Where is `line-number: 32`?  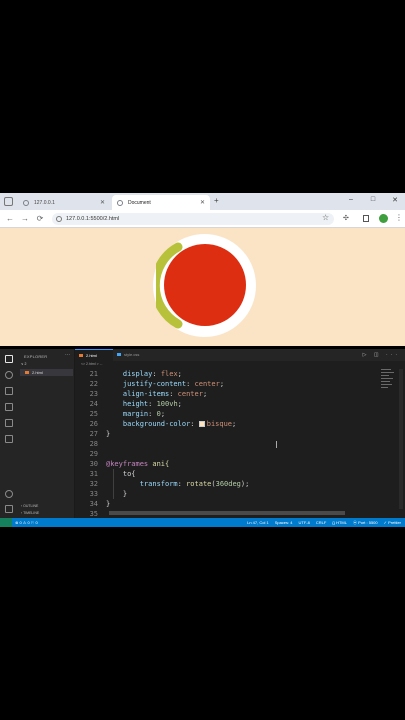 line-number: 32 is located at coordinates (93, 484).